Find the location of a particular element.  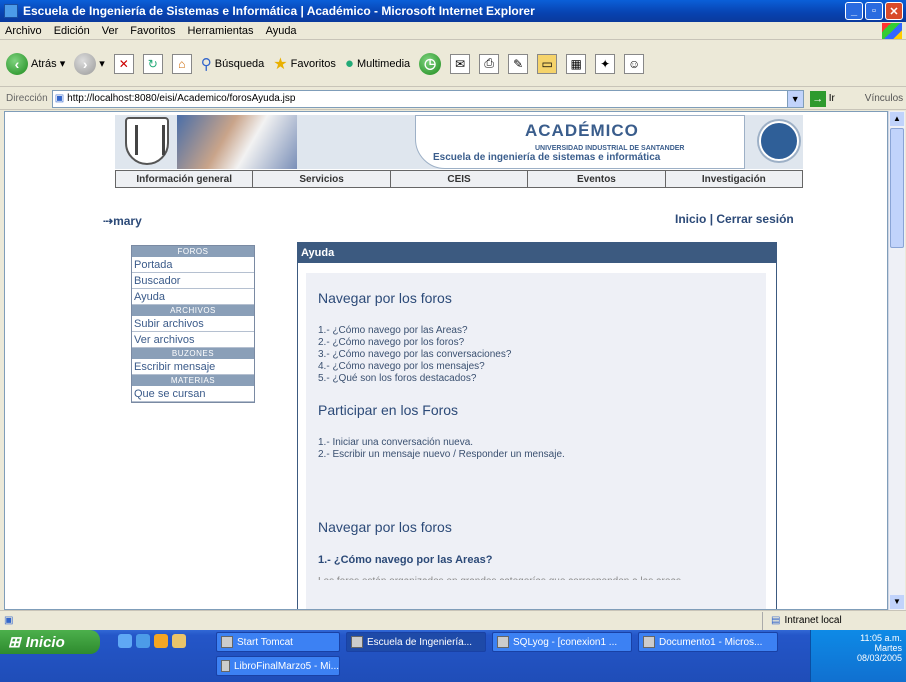

links-button: Vínculos is located at coordinates (884, 98).